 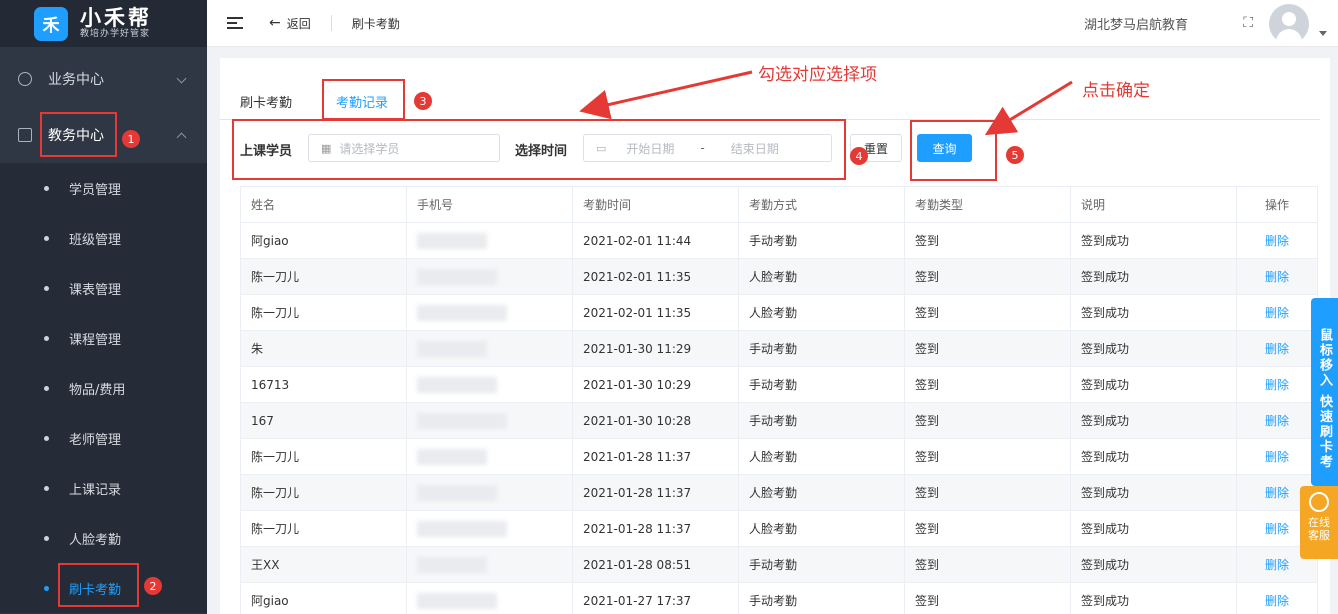 I want to click on back-button: ← 返回, so click(x=290, y=23).